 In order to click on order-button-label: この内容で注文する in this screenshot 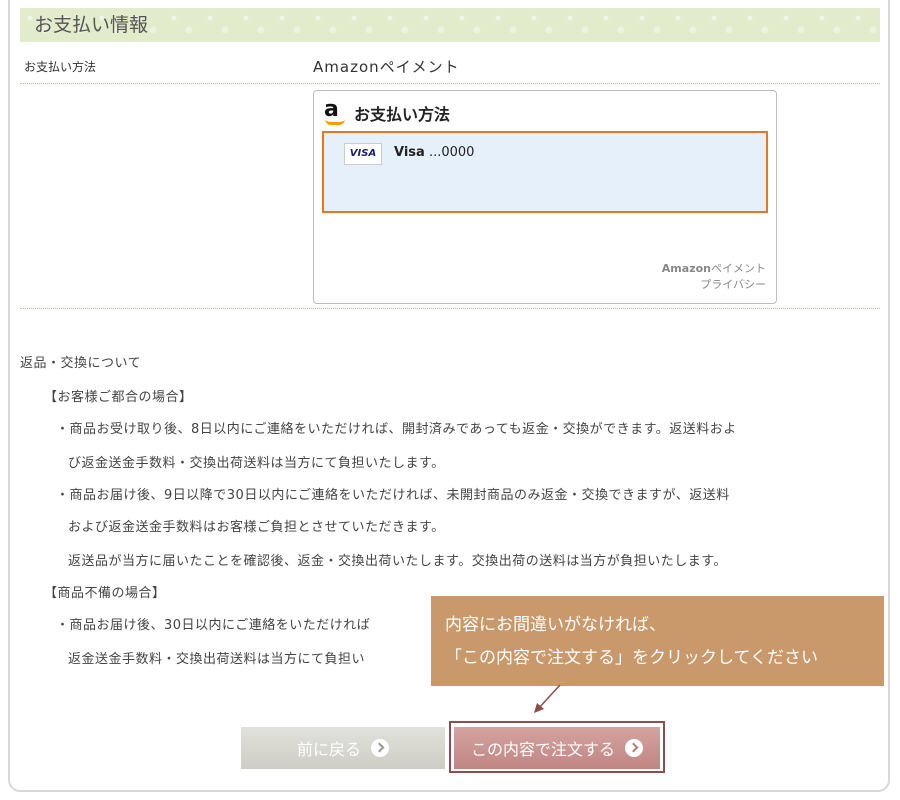, I will do `click(542, 749)`.